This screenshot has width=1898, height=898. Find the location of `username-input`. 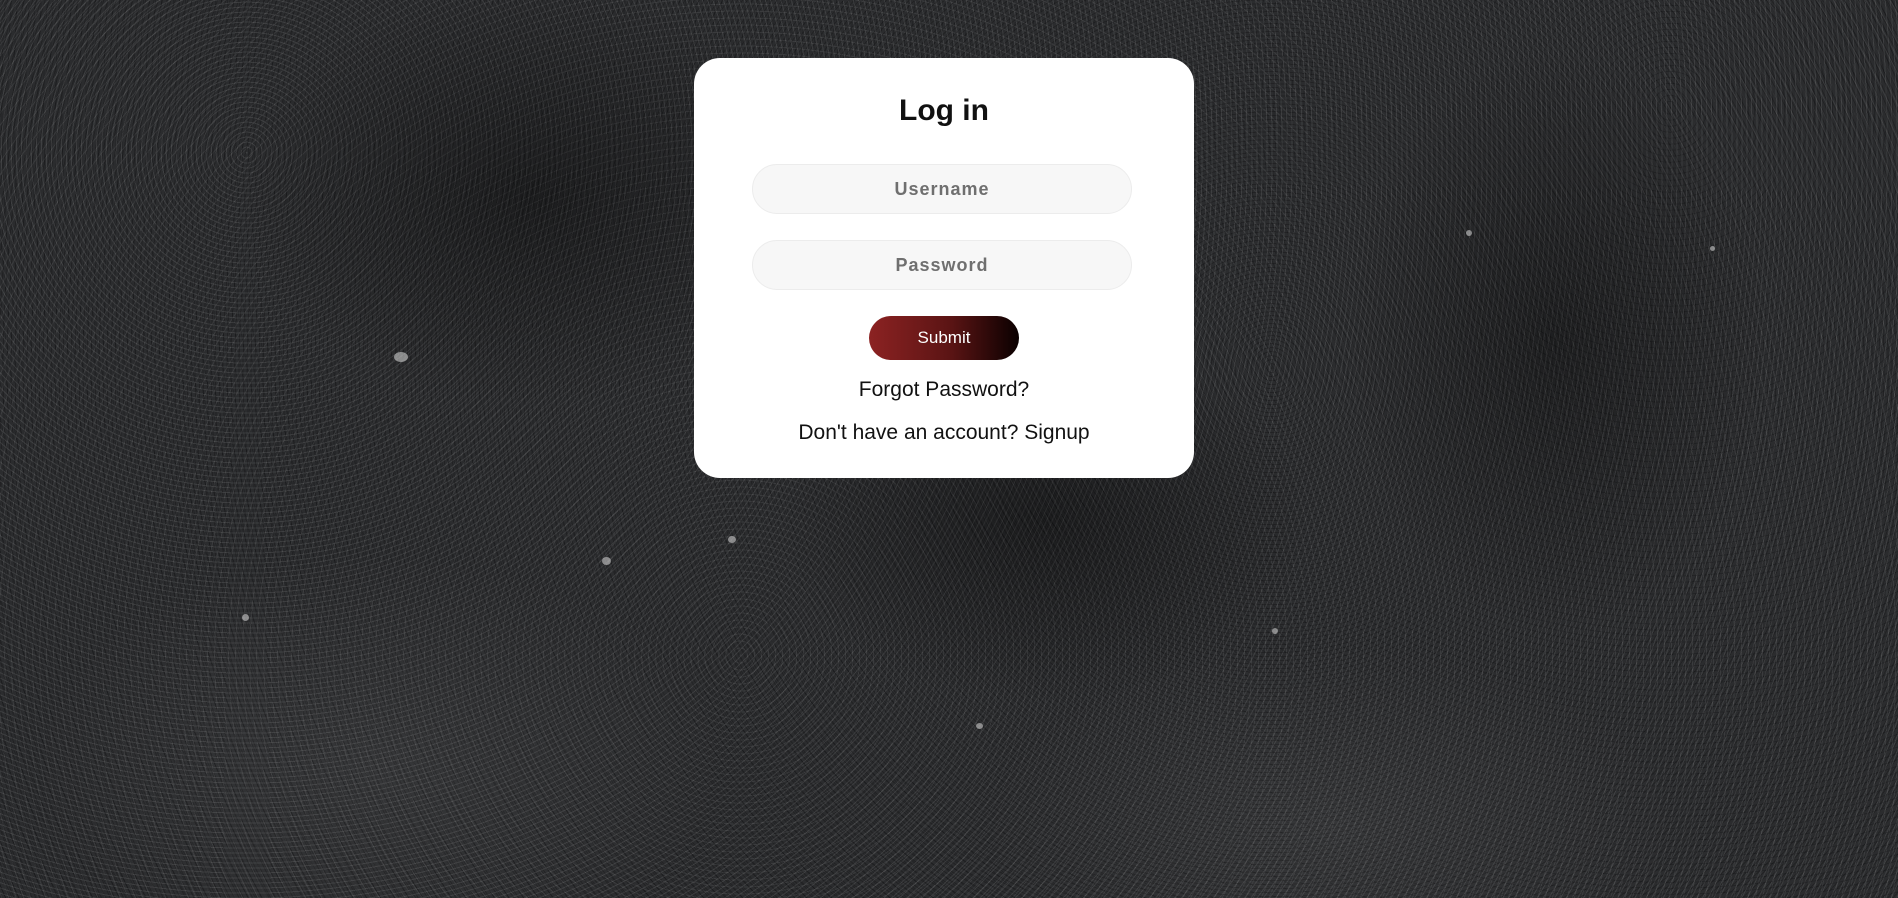

username-input is located at coordinates (942, 189).